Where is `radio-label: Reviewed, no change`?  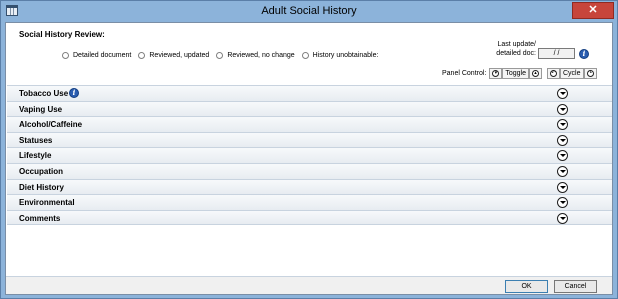 radio-label: Reviewed, no change is located at coordinates (261, 55).